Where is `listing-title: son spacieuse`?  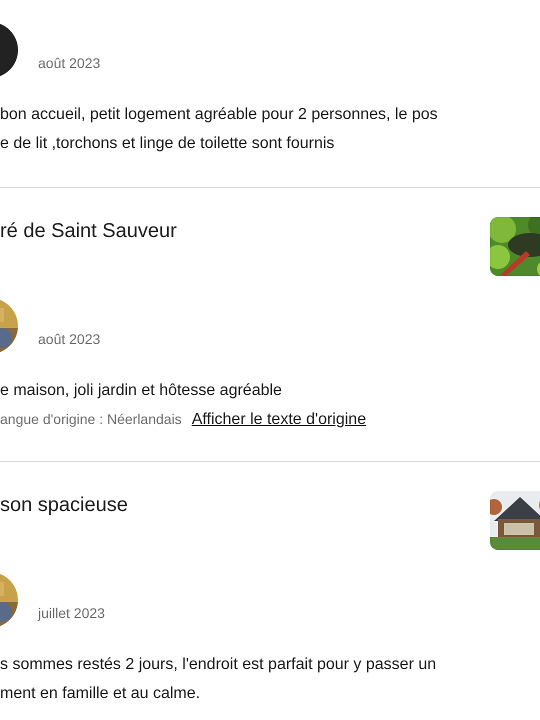 listing-title: son spacieuse is located at coordinates (64, 505).